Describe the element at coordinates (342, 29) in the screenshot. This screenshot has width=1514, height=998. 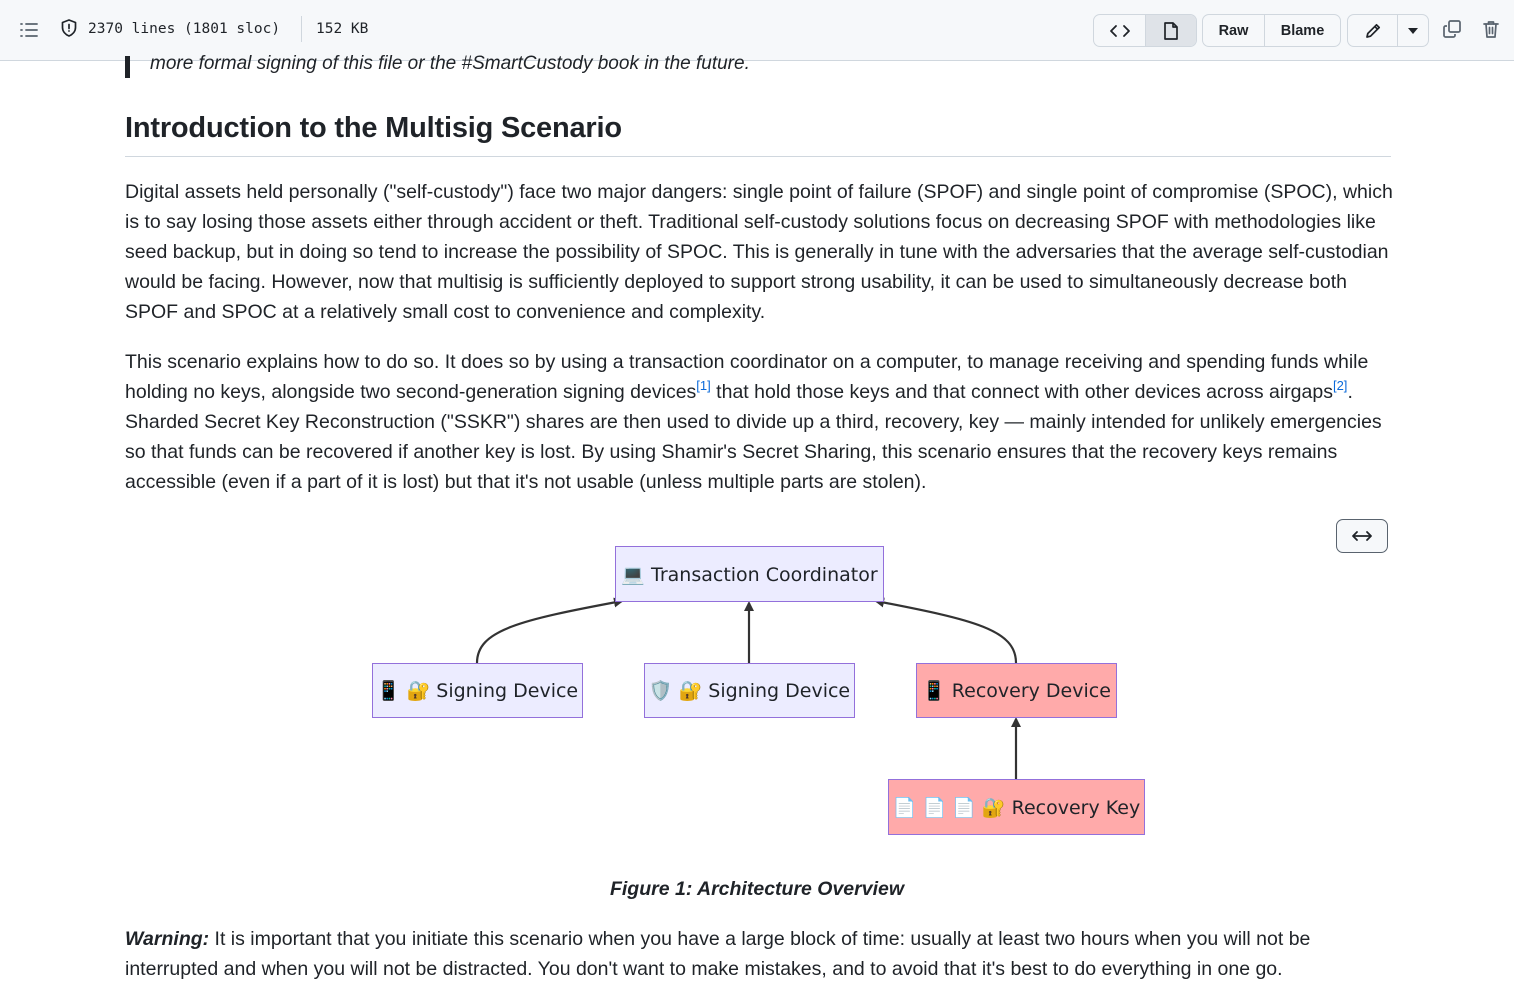
I see `file-size: 152 KB` at that location.